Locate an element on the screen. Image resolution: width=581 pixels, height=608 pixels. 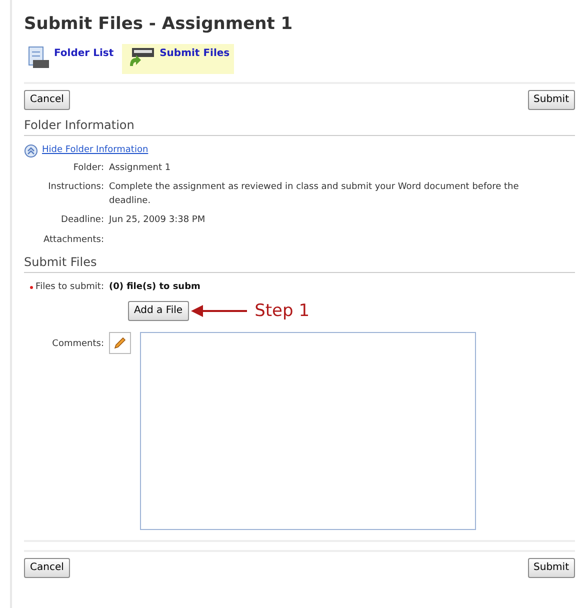
spellcheck-button is located at coordinates (120, 343).